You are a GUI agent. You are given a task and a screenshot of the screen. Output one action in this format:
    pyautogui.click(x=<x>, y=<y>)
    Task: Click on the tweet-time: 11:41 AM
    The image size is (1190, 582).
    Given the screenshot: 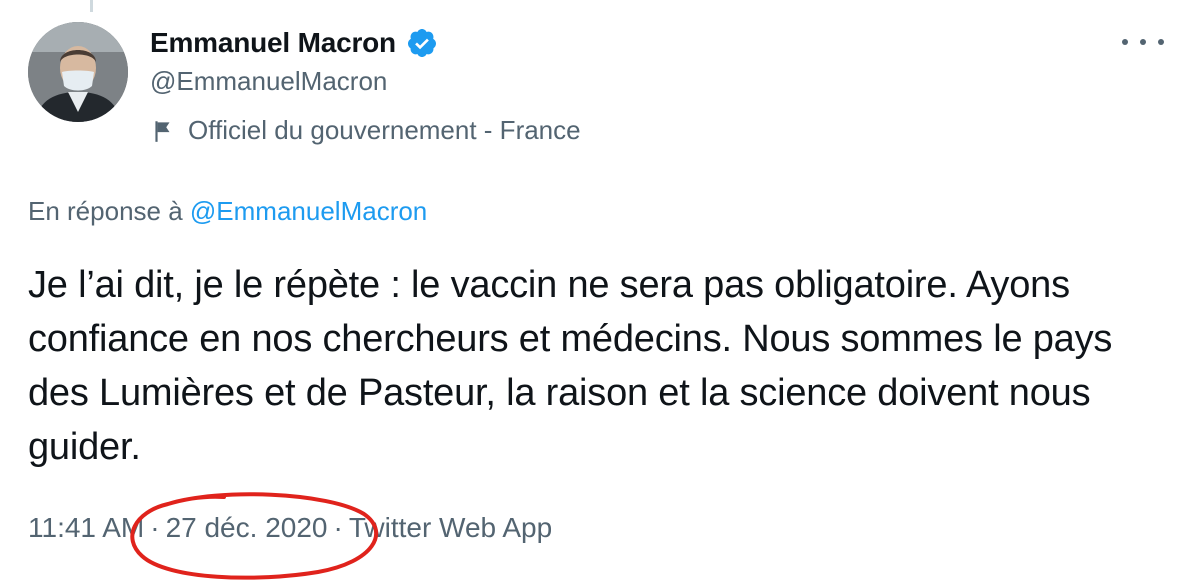 What is the action you would take?
    pyautogui.click(x=86, y=527)
    